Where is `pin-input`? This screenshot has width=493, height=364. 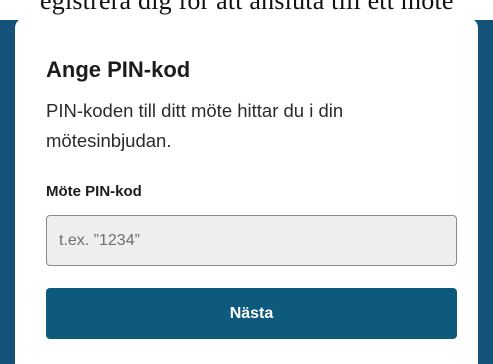 pin-input is located at coordinates (251, 240).